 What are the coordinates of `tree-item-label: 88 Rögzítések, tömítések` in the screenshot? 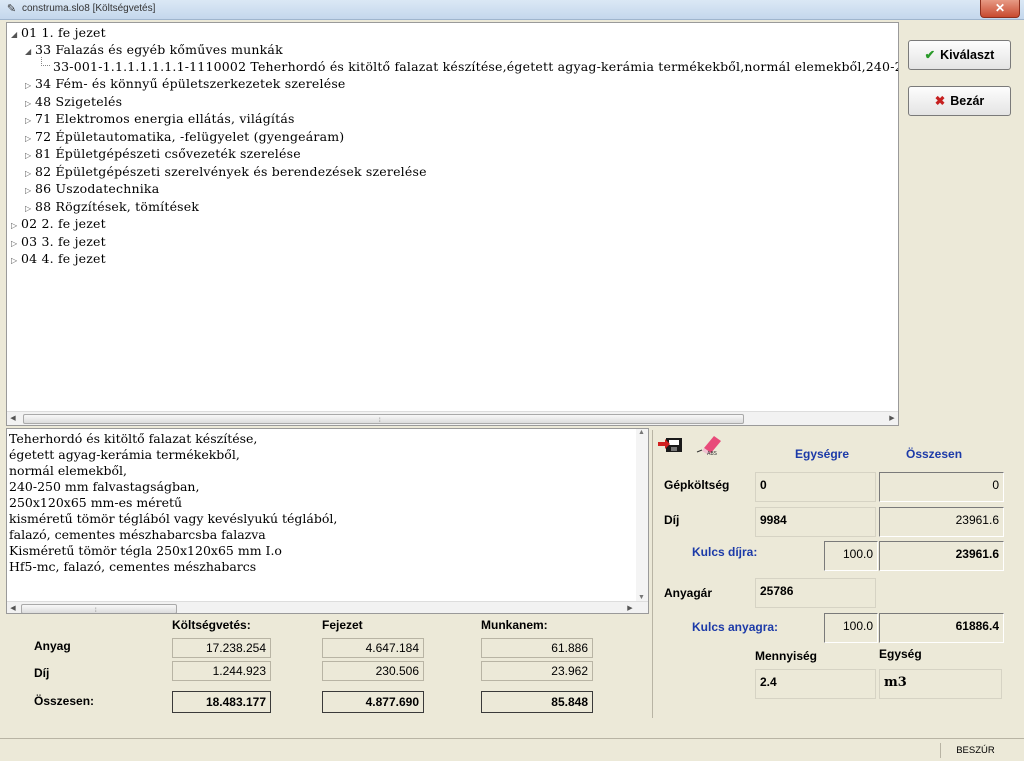 It's located at (117, 206).